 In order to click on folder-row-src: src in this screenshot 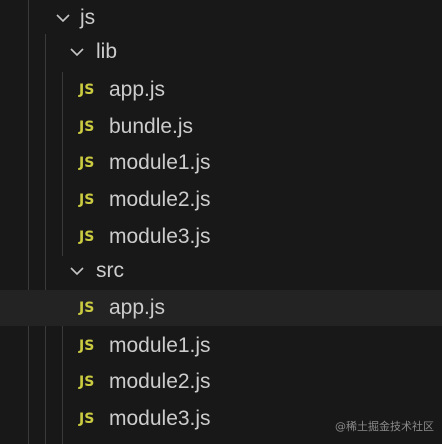, I will do `click(221, 271)`.